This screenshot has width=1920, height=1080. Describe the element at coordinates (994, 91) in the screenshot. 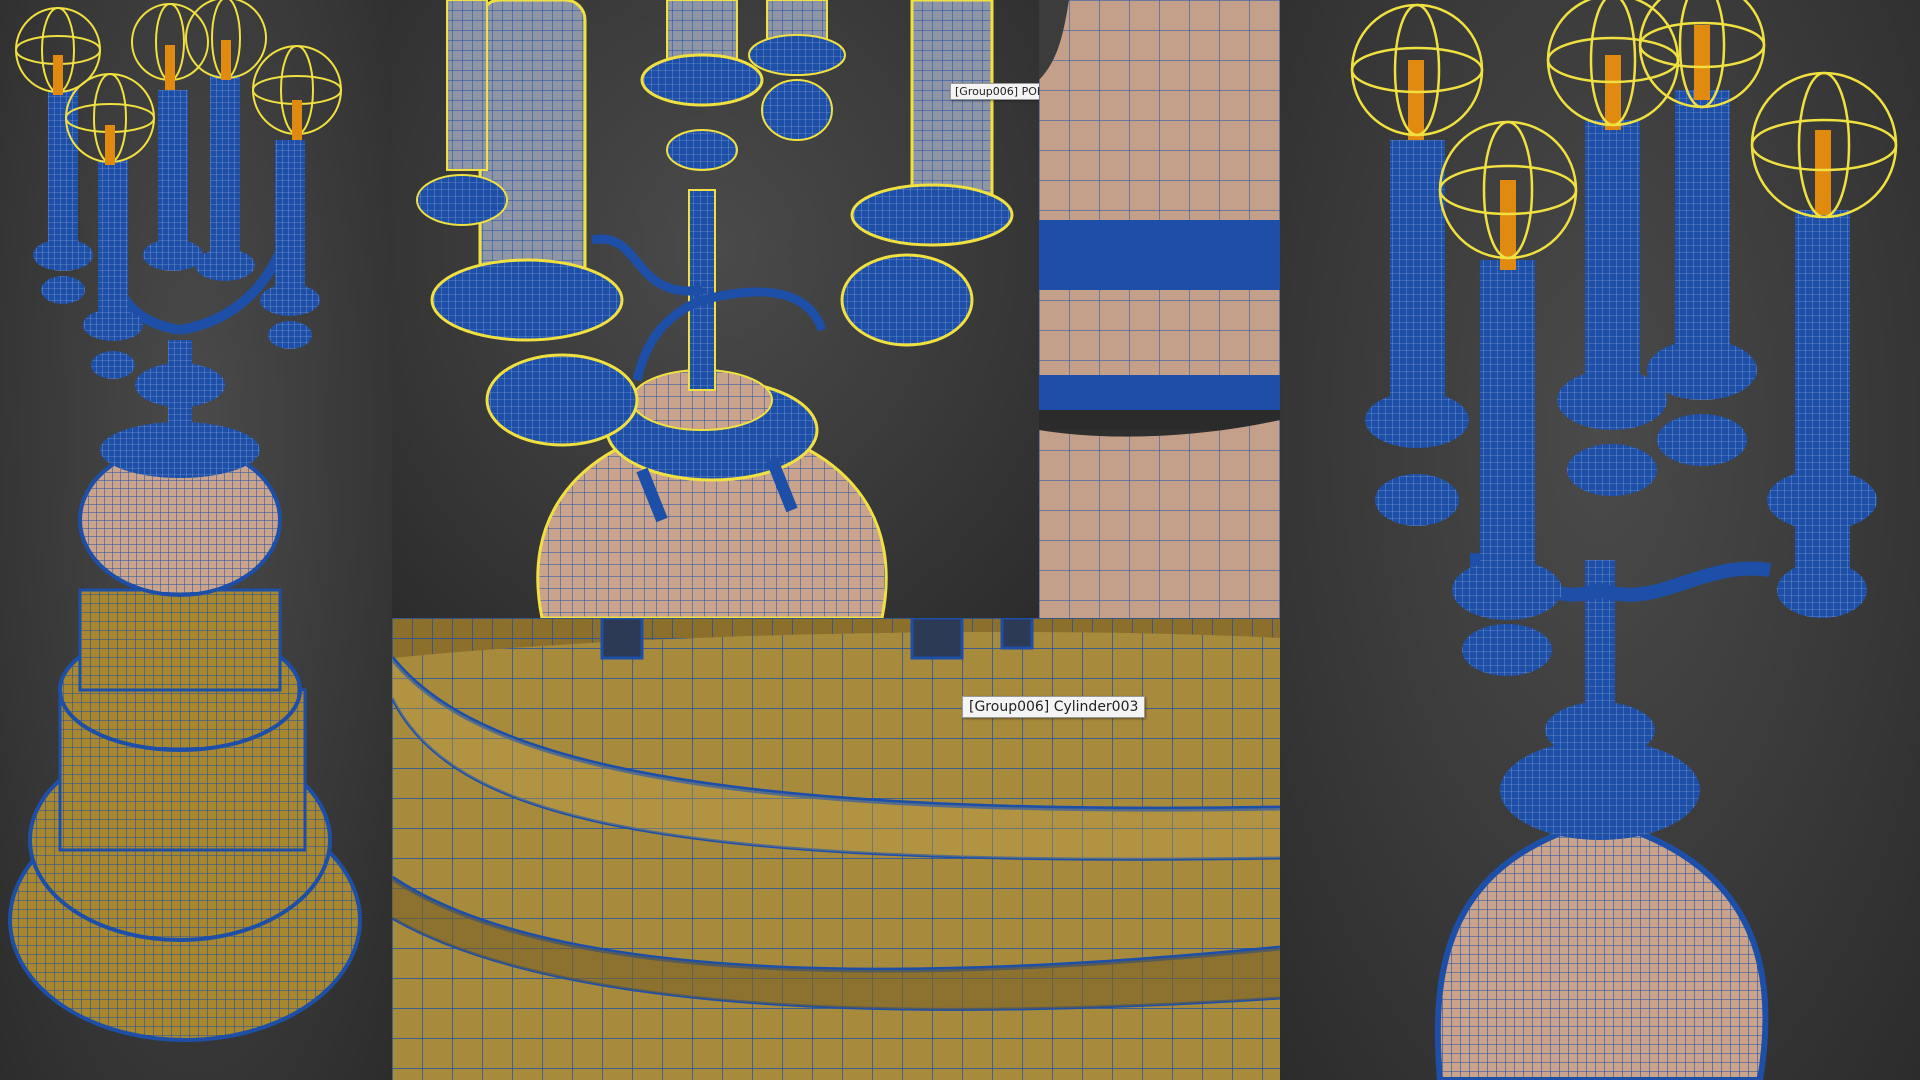

I see `object-tooltip: [Group006] PODS` at that location.